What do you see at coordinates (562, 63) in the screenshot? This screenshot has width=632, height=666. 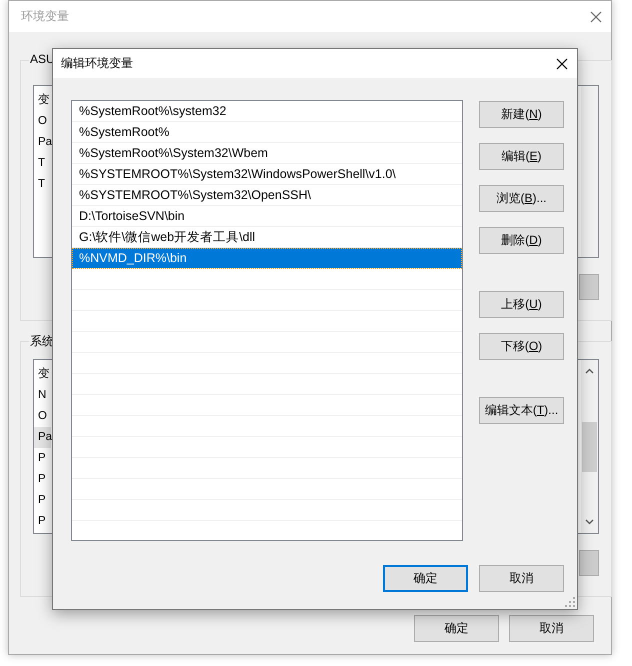 I see `close-icon` at bounding box center [562, 63].